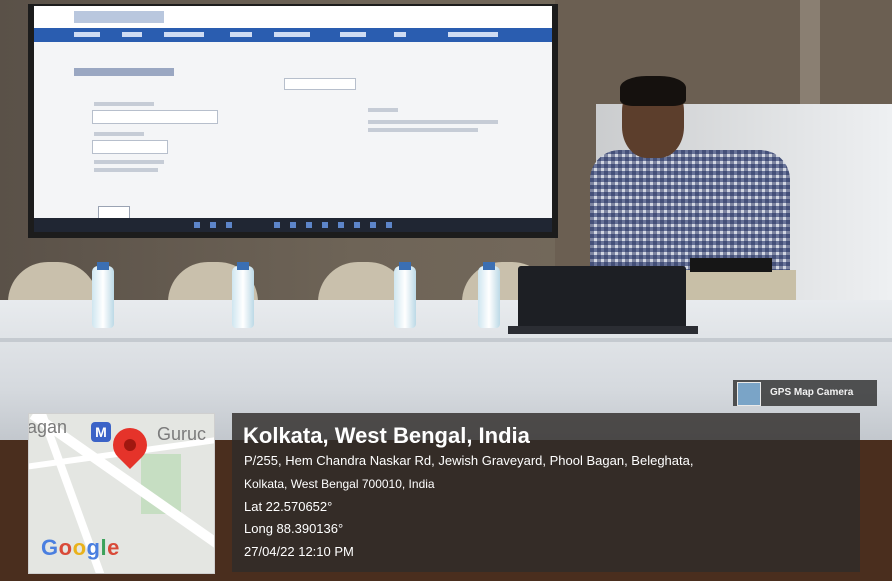 This screenshot has width=892, height=581. Describe the element at coordinates (299, 551) in the screenshot. I see `location-datetime: 27/04/22 12:10 PM` at that location.